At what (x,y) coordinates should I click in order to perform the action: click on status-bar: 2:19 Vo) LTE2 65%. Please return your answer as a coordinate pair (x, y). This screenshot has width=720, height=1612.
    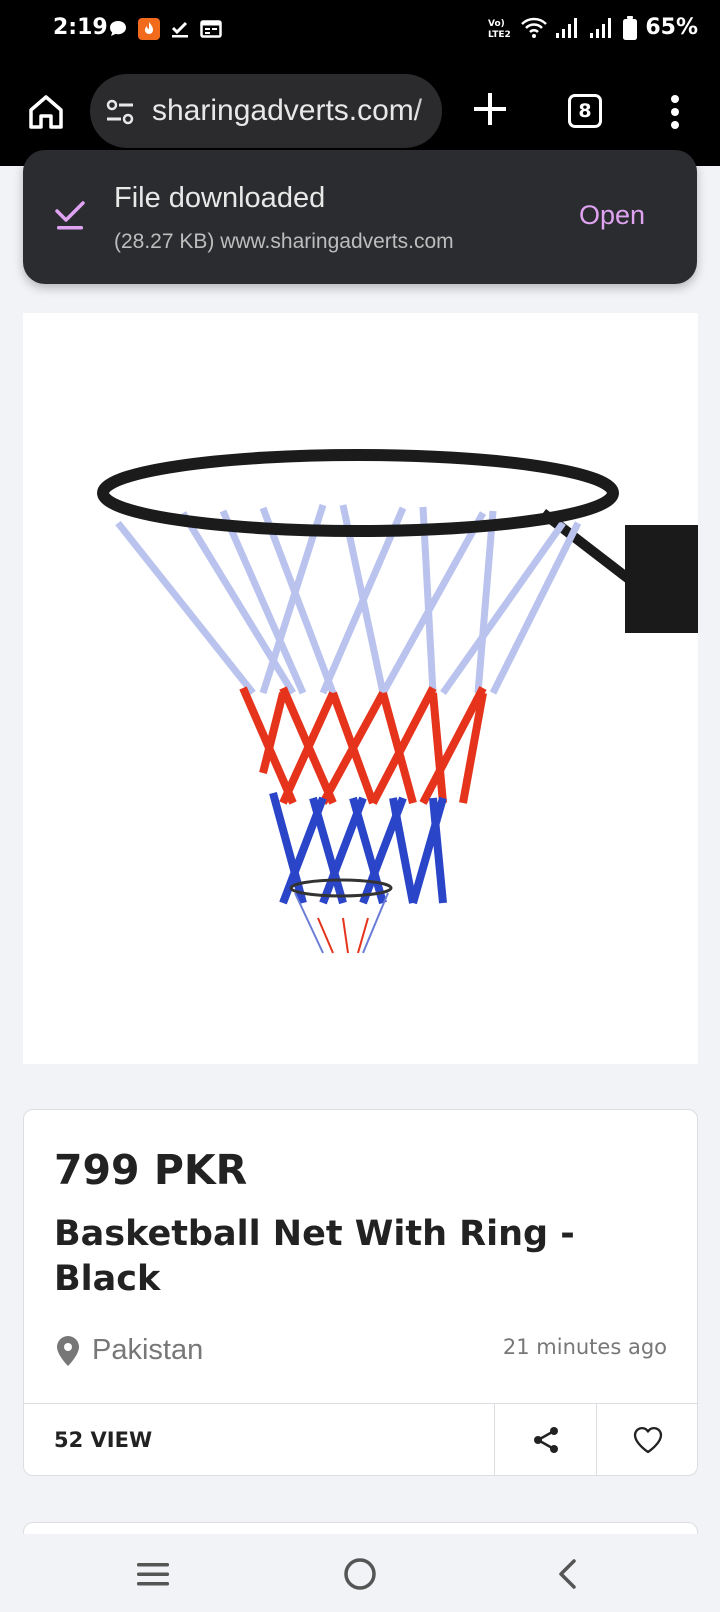
    Looking at the image, I should click on (360, 31).